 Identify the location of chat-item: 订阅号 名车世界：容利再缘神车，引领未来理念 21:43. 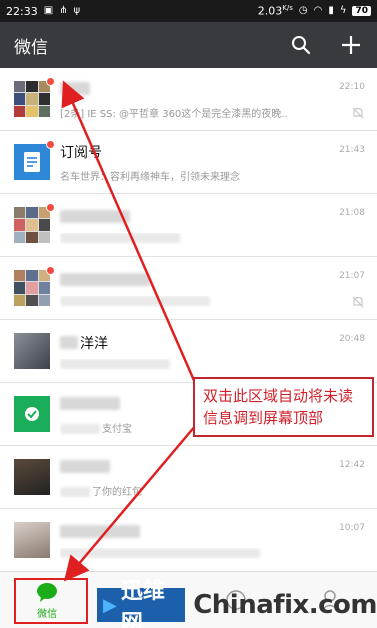
(188, 162).